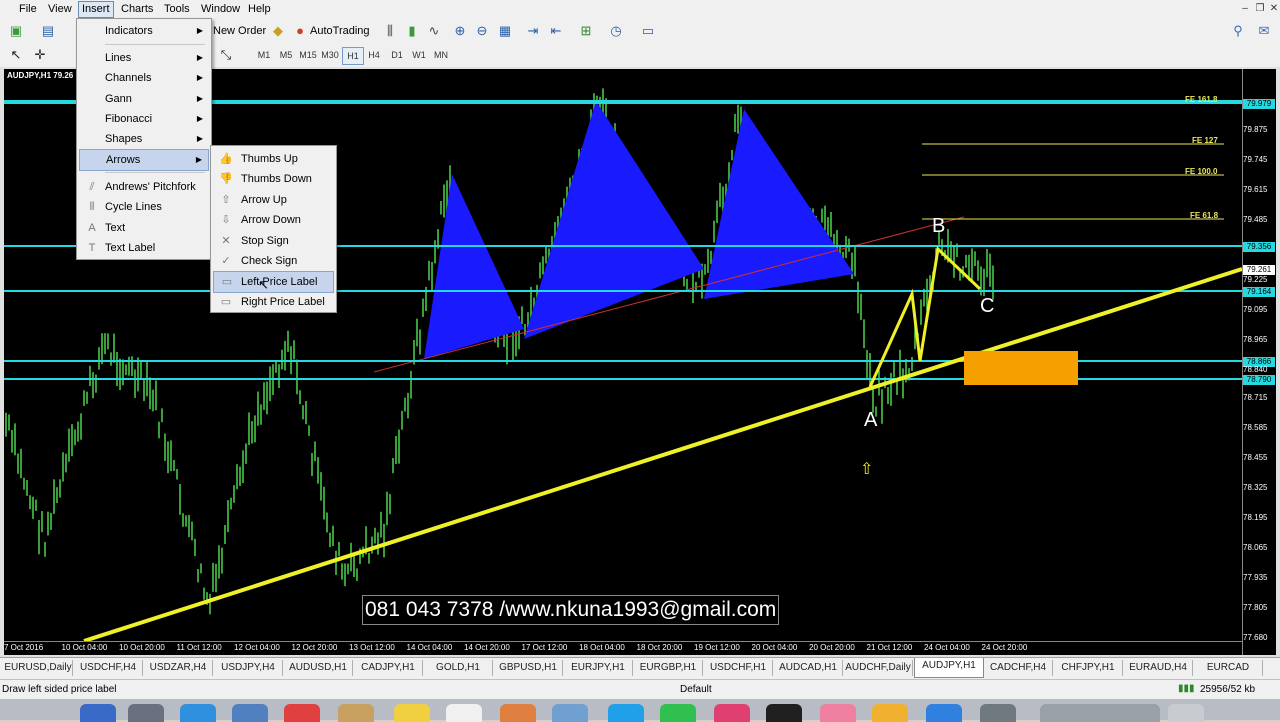  I want to click on menu-item-cycle-lines: ⦀ Cycle Lines, so click(144, 207).